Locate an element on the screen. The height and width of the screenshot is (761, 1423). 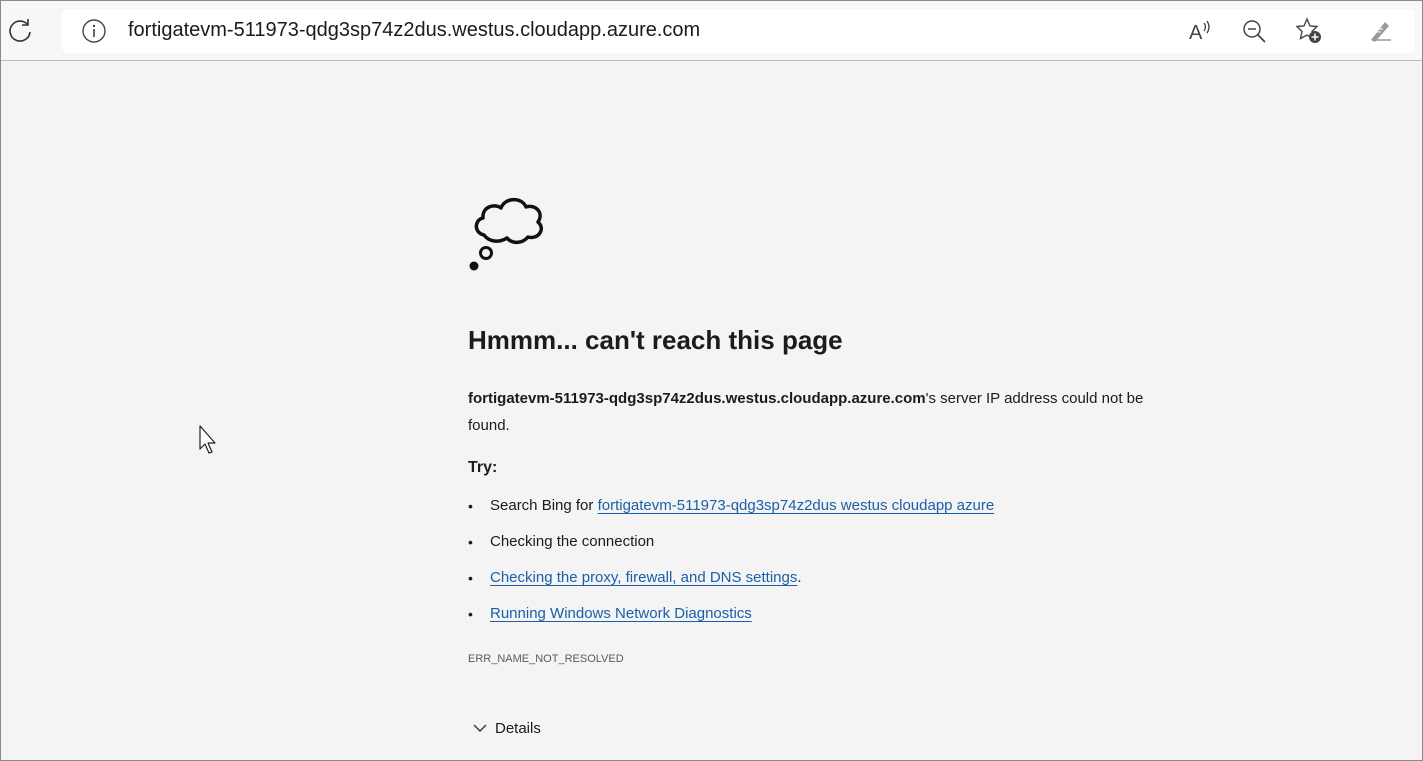
reload-icon is located at coordinates (20, 31).